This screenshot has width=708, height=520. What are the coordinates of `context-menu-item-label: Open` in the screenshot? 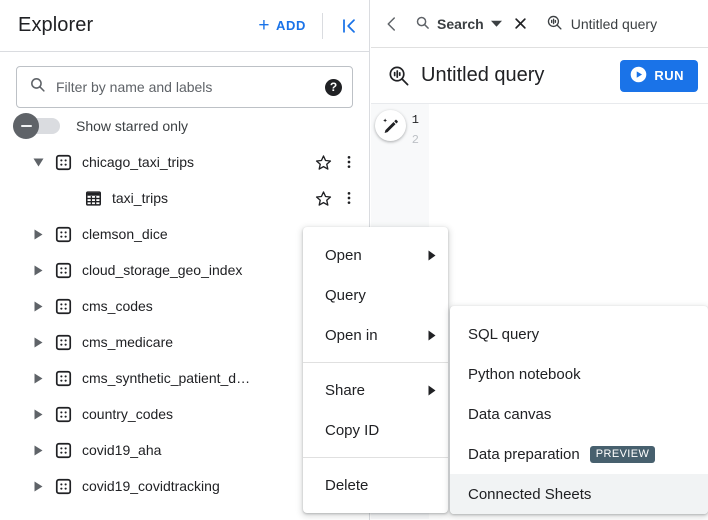 It's located at (343, 255).